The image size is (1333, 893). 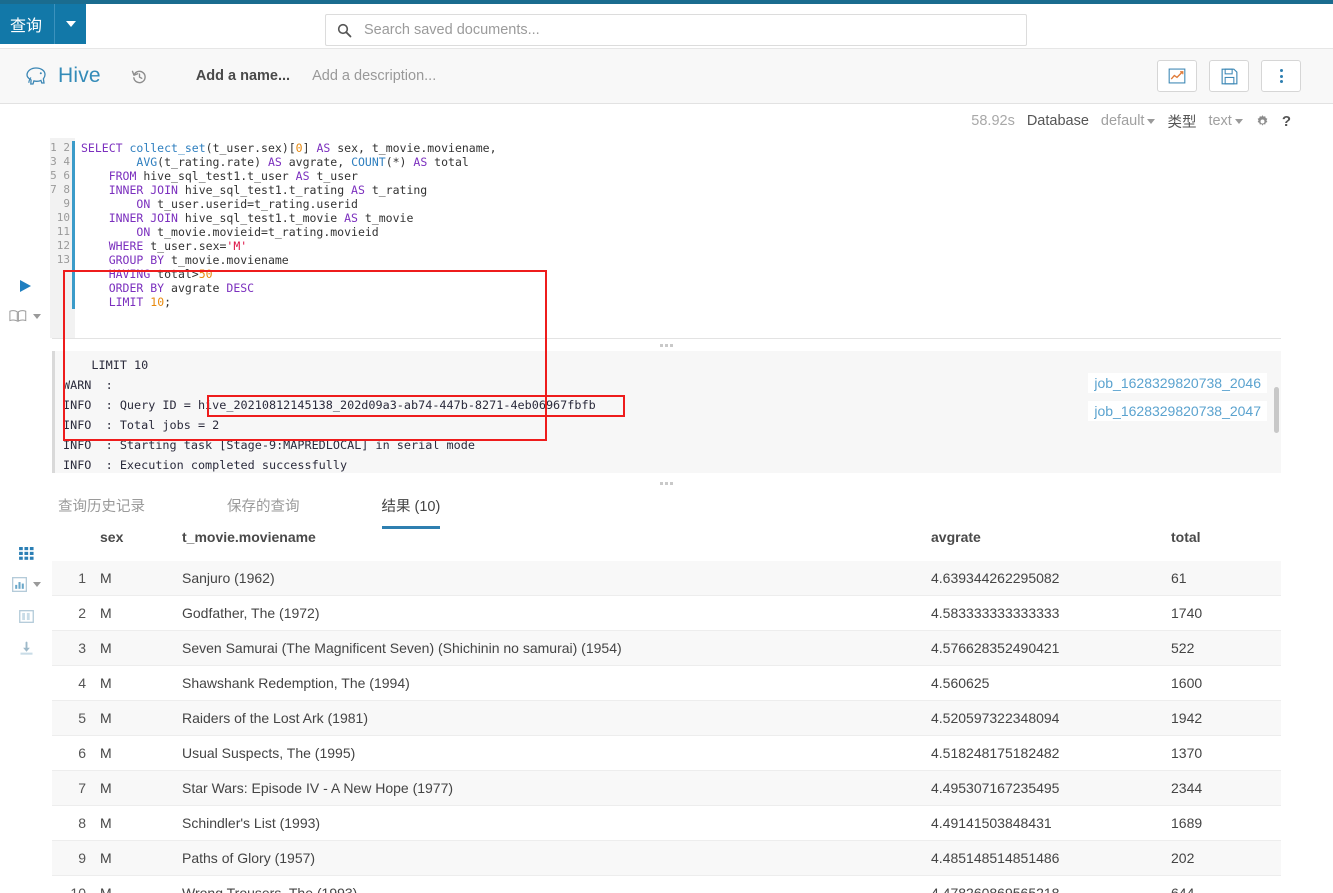 I want to click on cell-moviename: Schindler's List (1993), so click(x=556, y=823).